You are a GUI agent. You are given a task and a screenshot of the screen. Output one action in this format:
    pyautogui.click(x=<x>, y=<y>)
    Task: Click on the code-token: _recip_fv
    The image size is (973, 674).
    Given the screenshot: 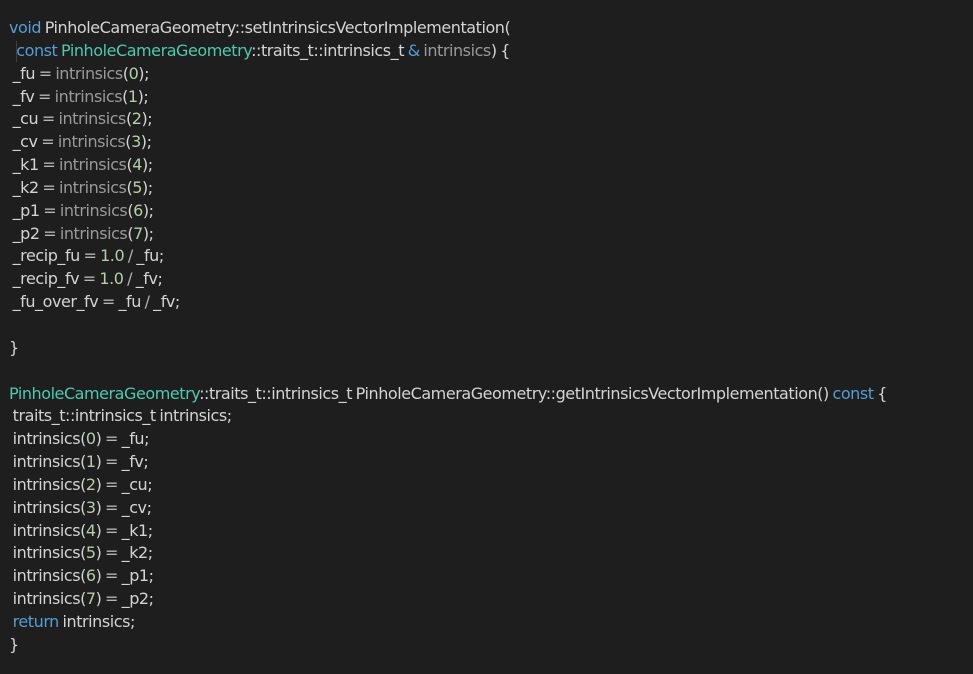 What is the action you would take?
    pyautogui.click(x=46, y=279)
    